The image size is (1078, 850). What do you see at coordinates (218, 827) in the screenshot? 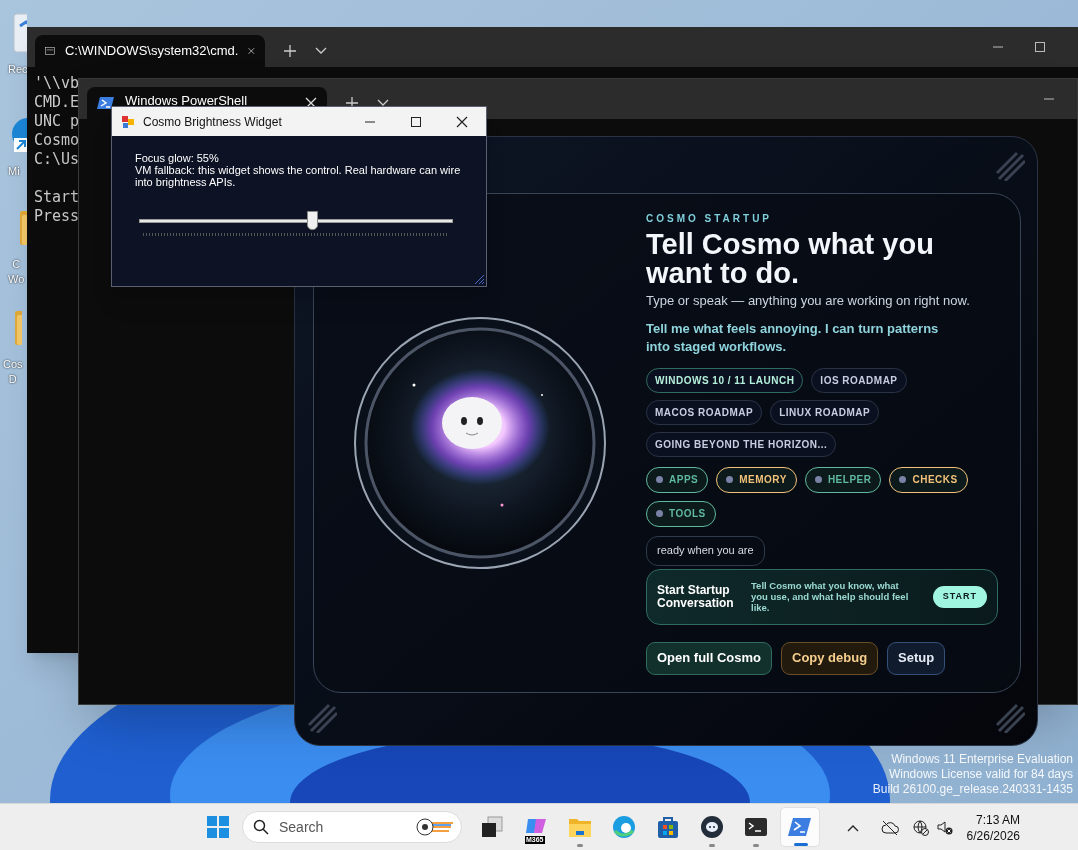
I see `start-icon` at bounding box center [218, 827].